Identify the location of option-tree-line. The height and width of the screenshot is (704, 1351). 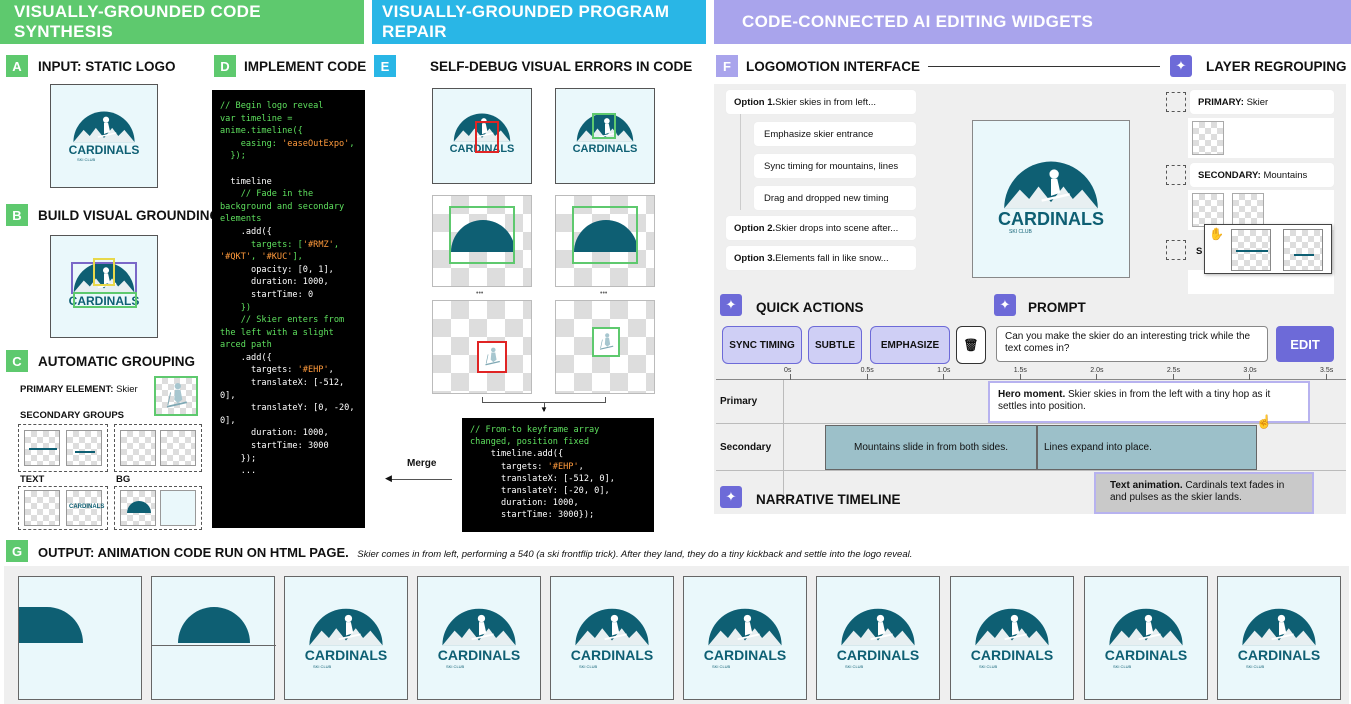
(740, 162).